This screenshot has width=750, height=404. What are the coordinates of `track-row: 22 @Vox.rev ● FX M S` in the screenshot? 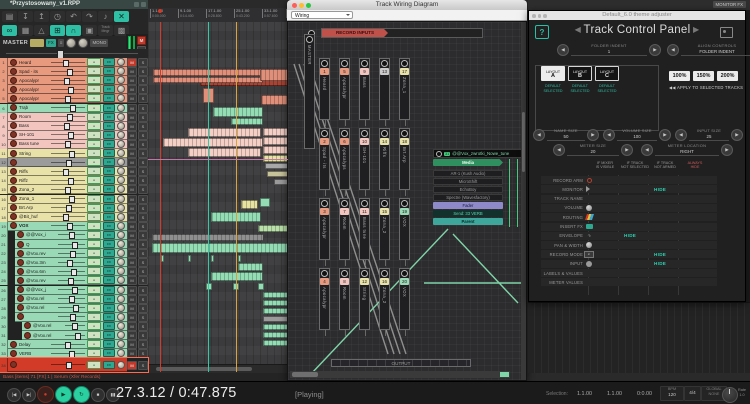 It's located at (74, 254).